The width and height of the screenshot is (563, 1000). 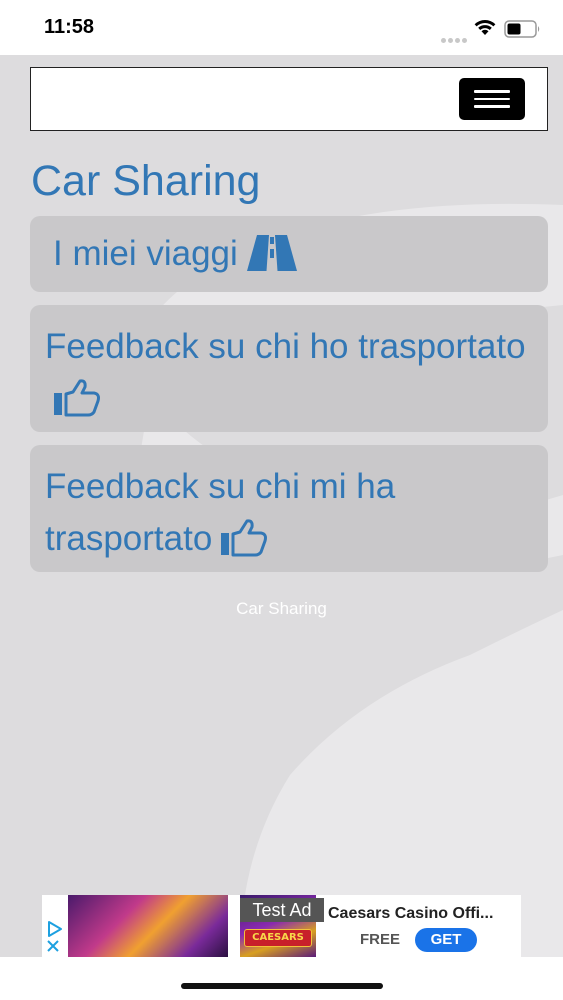 I want to click on road-icon, so click(x=272, y=260).